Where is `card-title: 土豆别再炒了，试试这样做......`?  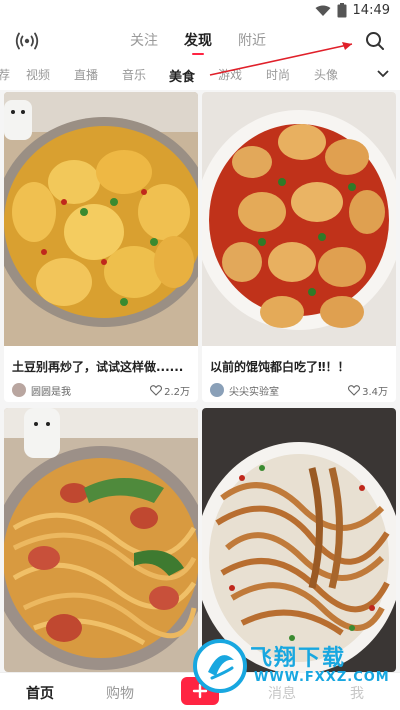 card-title: 土豆别再炒了，试试这样做...... is located at coordinates (102, 366).